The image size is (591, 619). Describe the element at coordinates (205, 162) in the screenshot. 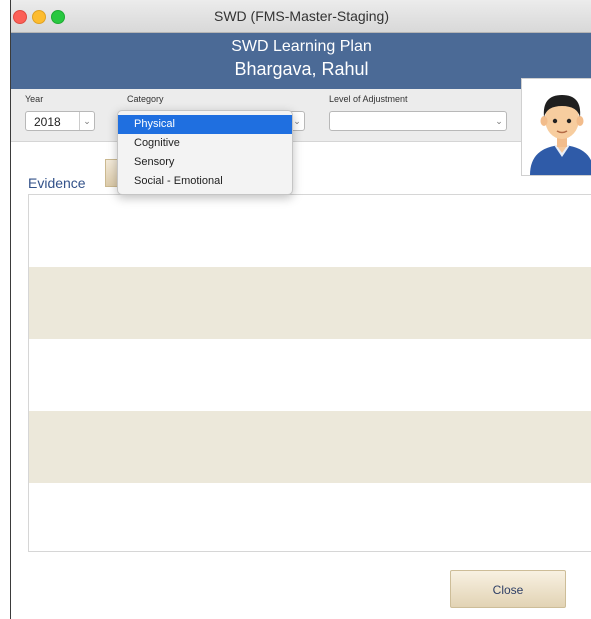

I see `category-option-sensory: Sensory` at that location.